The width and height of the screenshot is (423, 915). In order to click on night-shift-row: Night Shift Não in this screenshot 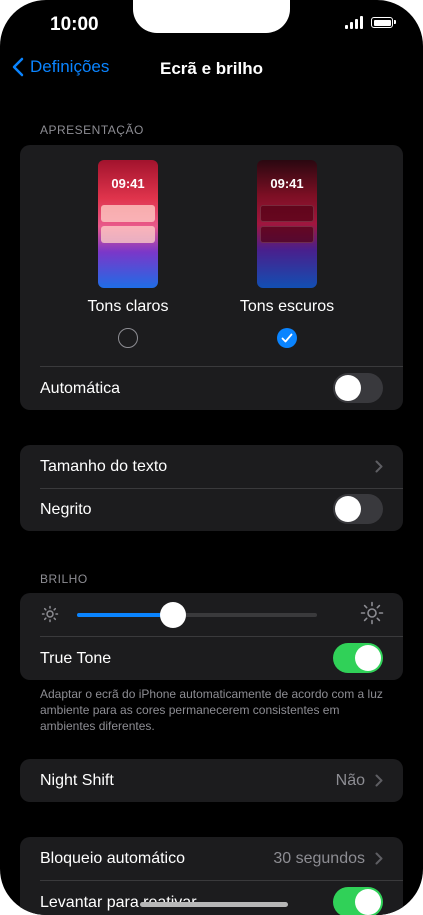, I will do `click(211, 780)`.